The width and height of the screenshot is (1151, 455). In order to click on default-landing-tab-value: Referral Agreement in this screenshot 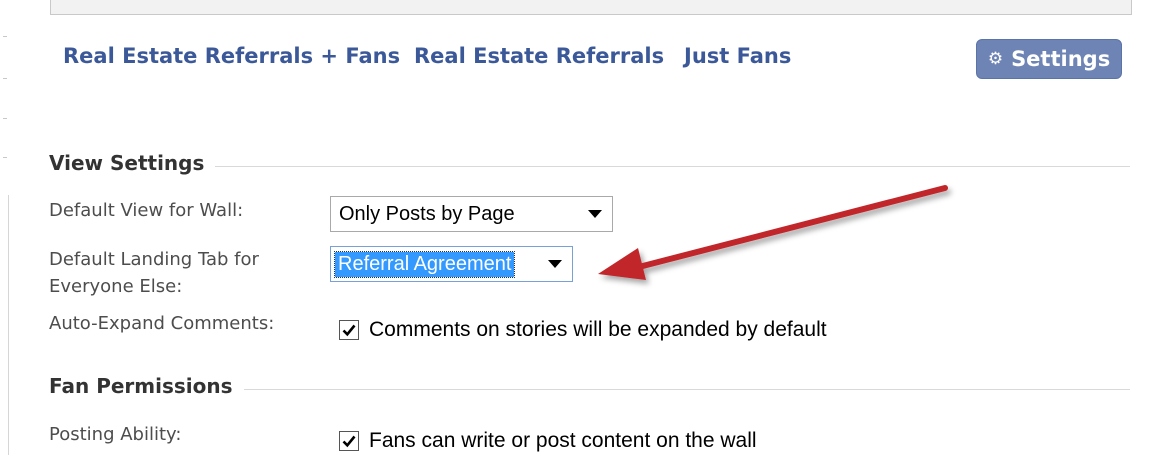, I will do `click(424, 264)`.